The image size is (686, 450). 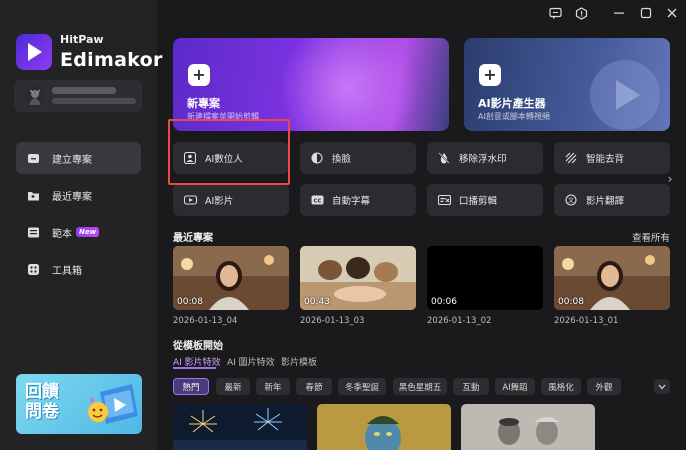 What do you see at coordinates (317, 158) in the screenshot?
I see `face-swap-icon` at bounding box center [317, 158].